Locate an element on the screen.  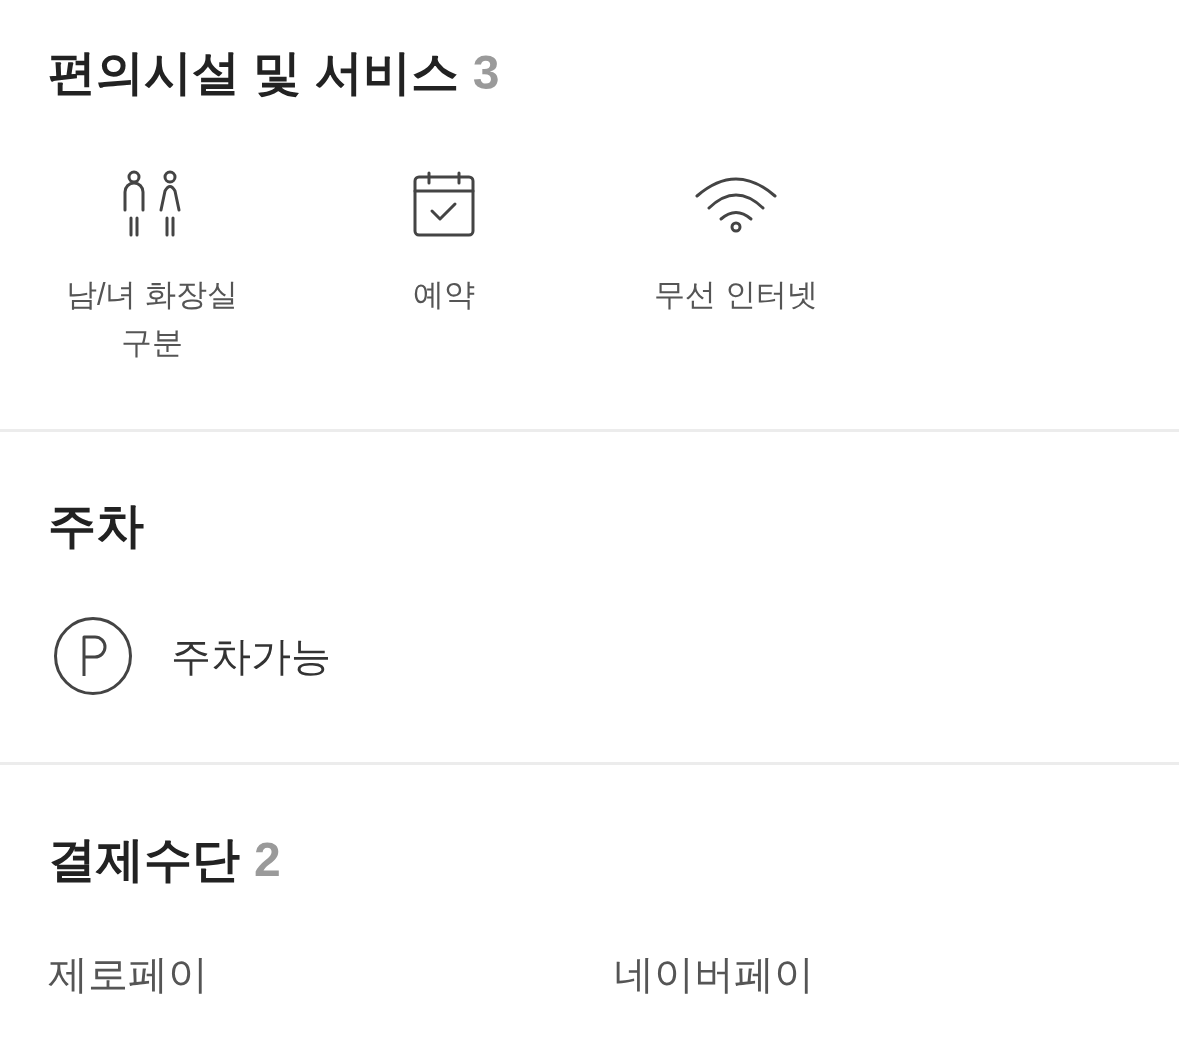
amenity-label: 남/녀 화장실 구분 is located at coordinates (152, 319).